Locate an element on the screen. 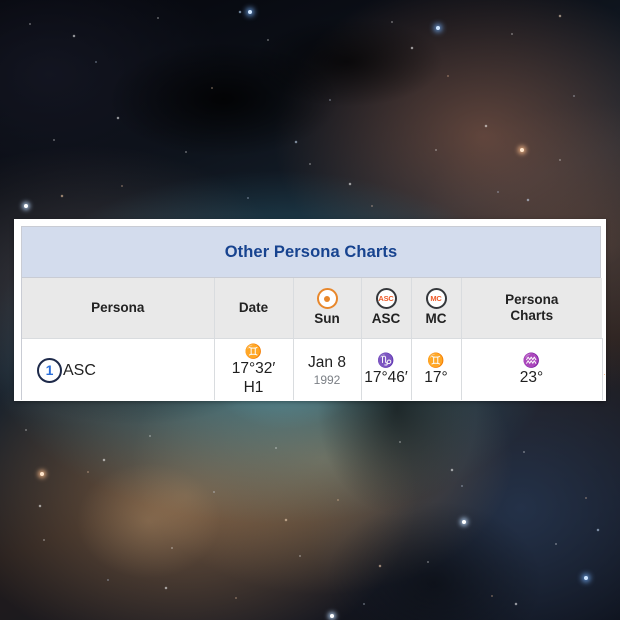  sun-icon is located at coordinates (327, 299).